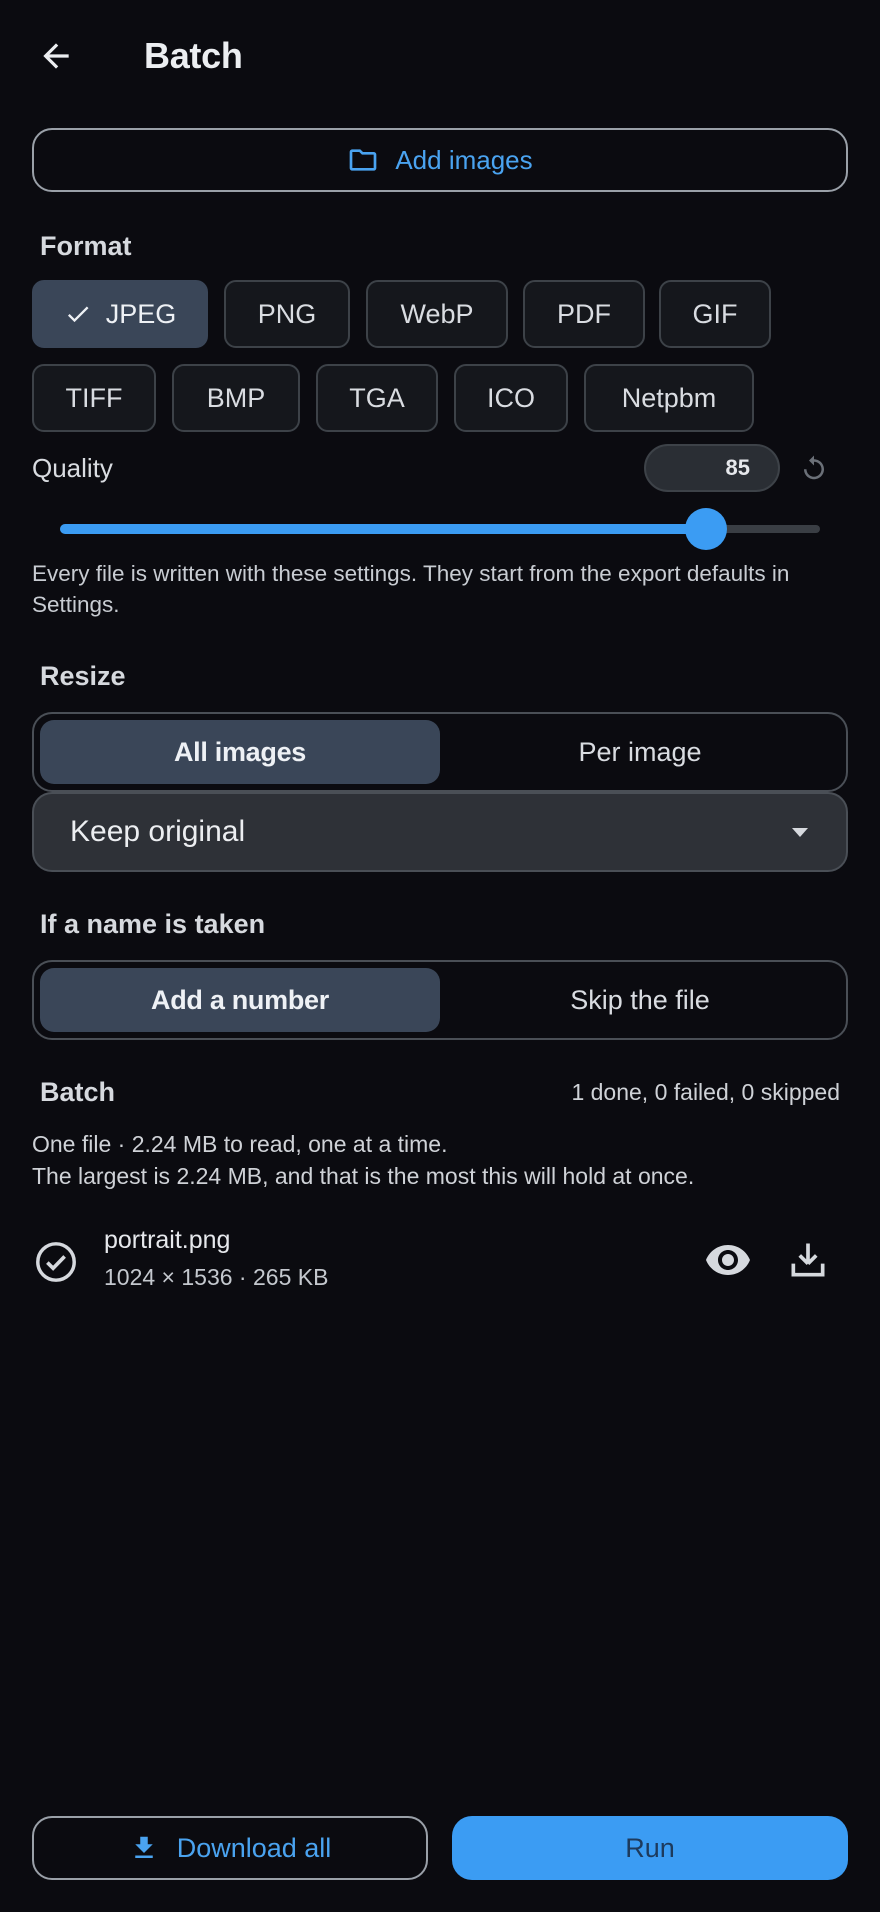 The image size is (880, 1912). I want to click on batch-label: Batch, so click(78, 1091).